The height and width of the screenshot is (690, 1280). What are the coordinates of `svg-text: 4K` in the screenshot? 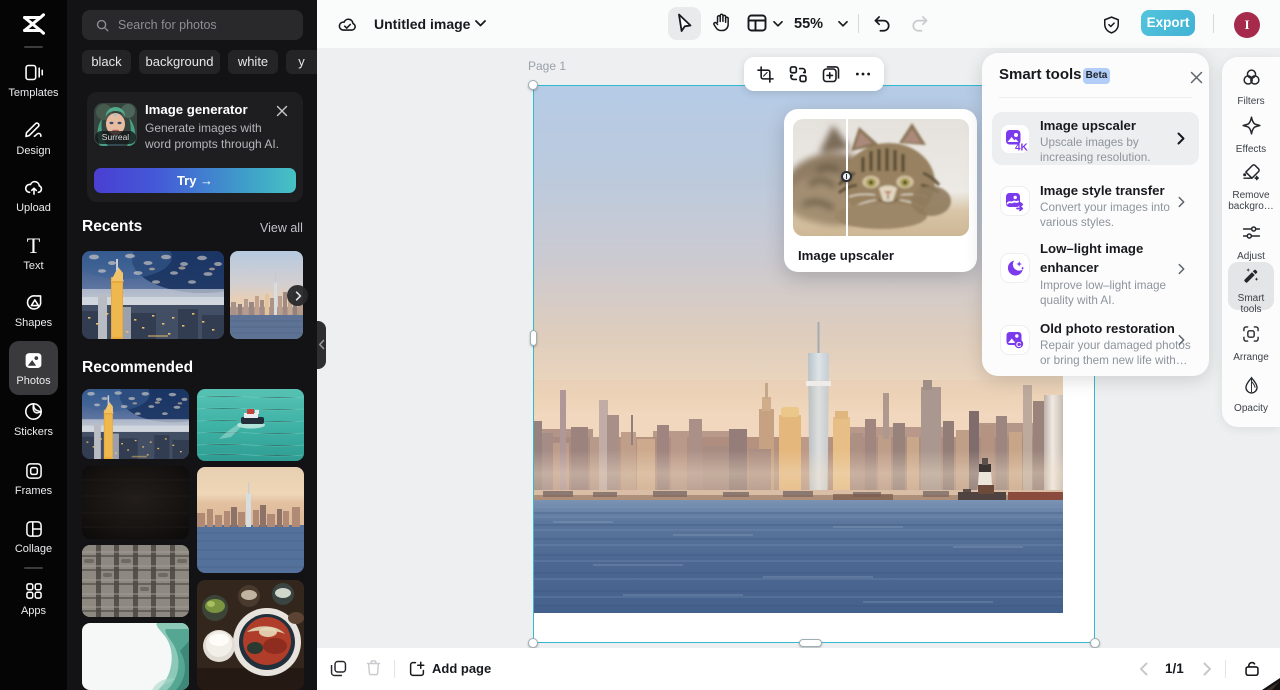 It's located at (1022, 148).